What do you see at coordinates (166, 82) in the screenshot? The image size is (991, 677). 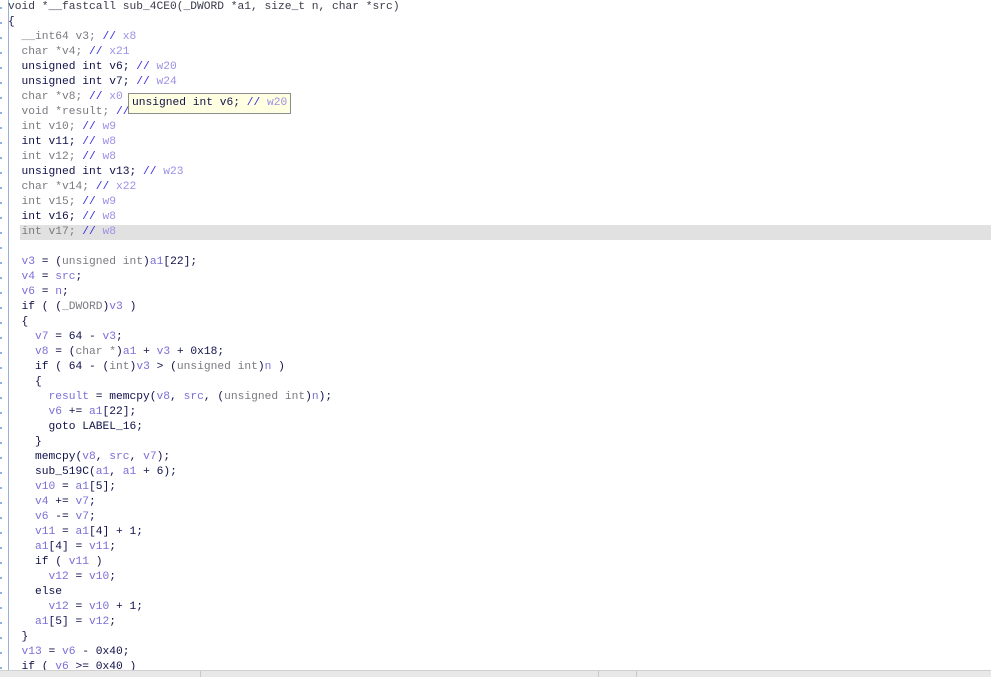 I see `code-token: w24` at bounding box center [166, 82].